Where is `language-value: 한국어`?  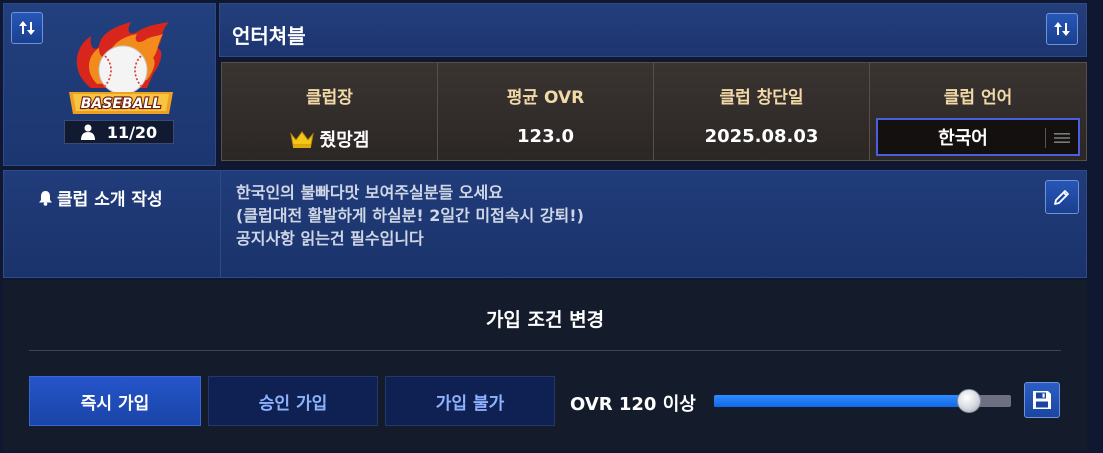 language-value: 한국어 is located at coordinates (963, 138).